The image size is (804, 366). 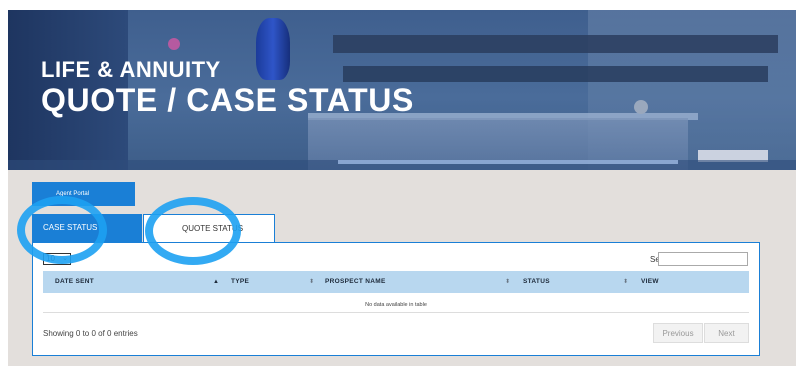 What do you see at coordinates (355, 282) in the screenshot?
I see `column-header-prospect-name: PROSPECT NAME` at bounding box center [355, 282].